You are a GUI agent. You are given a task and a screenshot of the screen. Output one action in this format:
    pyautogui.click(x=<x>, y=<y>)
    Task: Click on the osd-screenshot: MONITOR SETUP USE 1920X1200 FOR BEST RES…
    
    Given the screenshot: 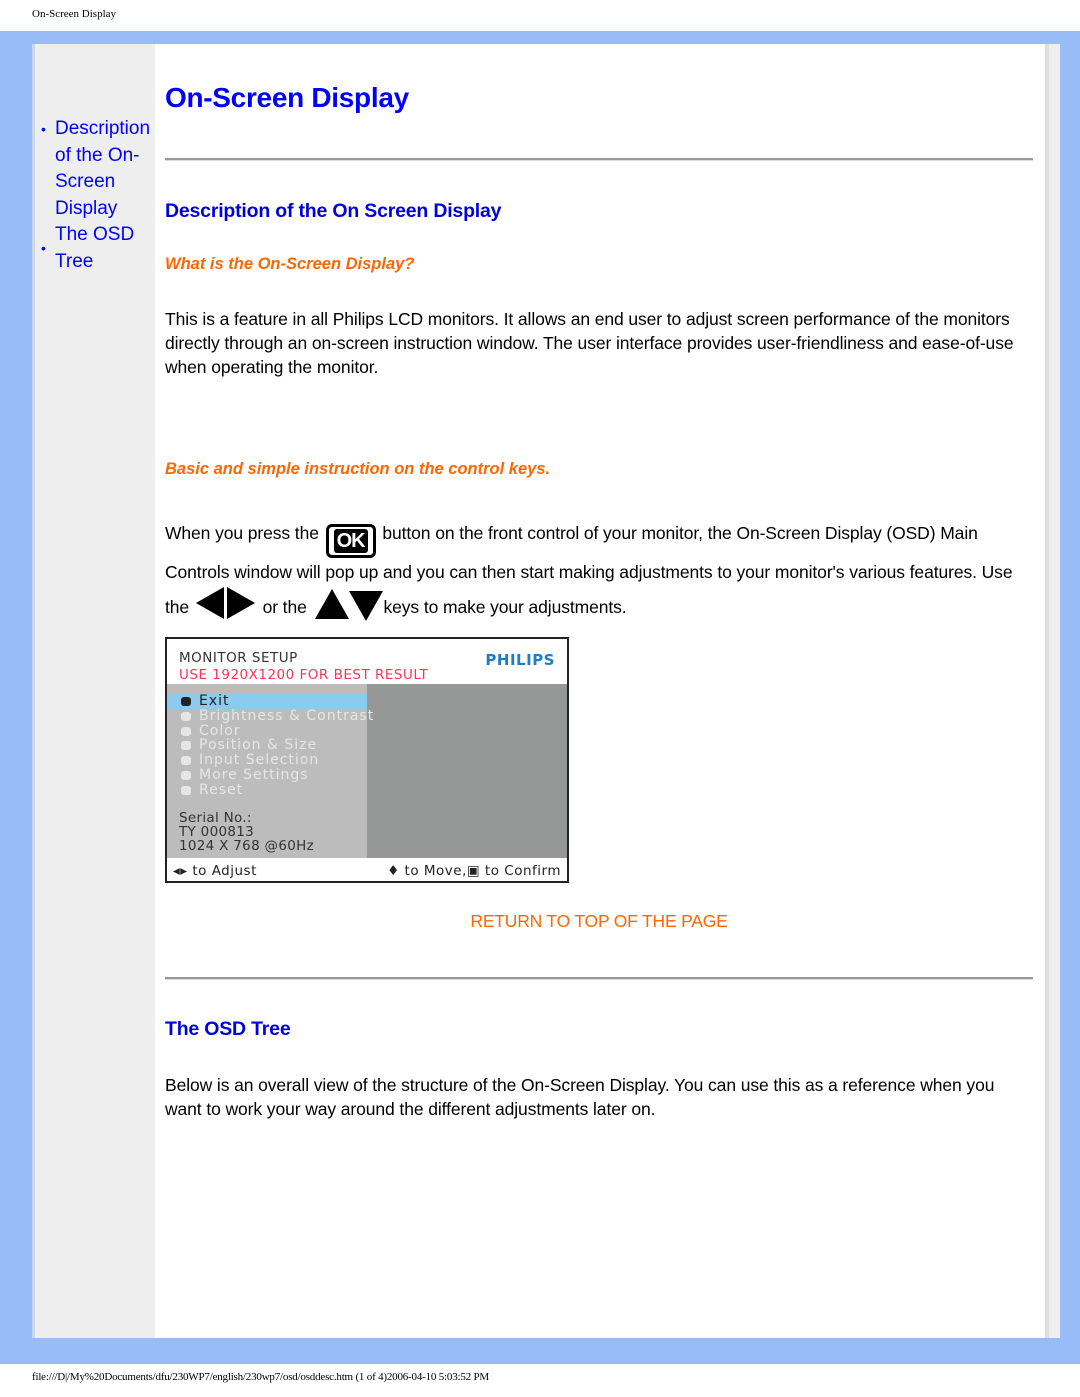 What is the action you would take?
    pyautogui.click(x=367, y=760)
    